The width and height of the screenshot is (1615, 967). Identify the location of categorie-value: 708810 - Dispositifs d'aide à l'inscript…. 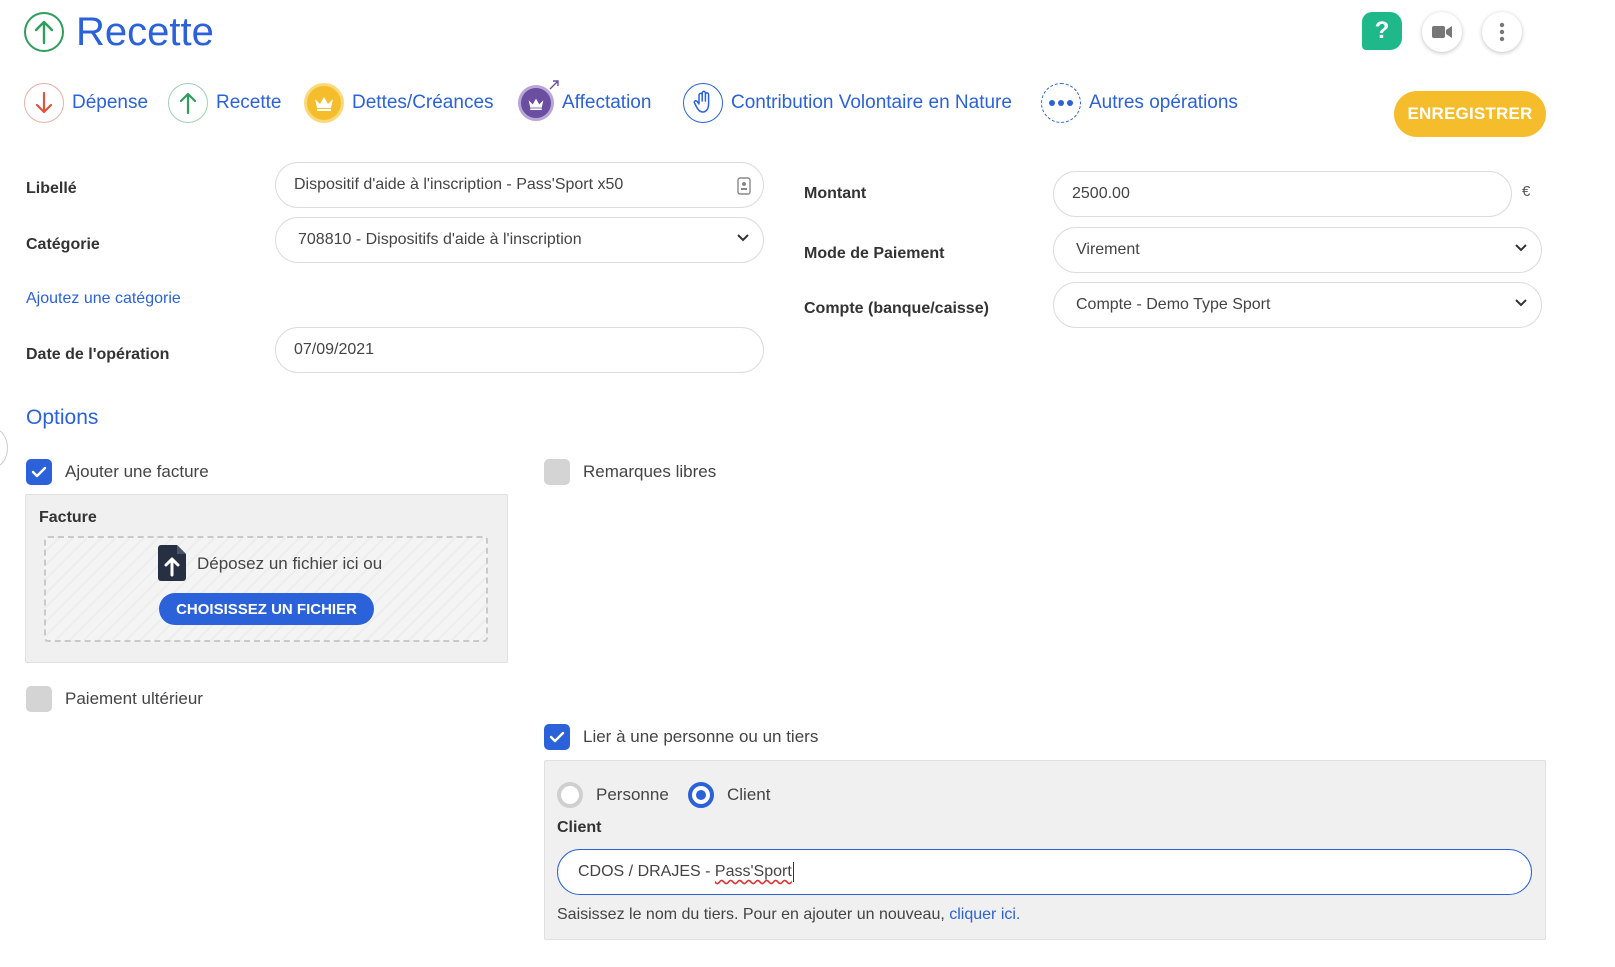
(440, 239).